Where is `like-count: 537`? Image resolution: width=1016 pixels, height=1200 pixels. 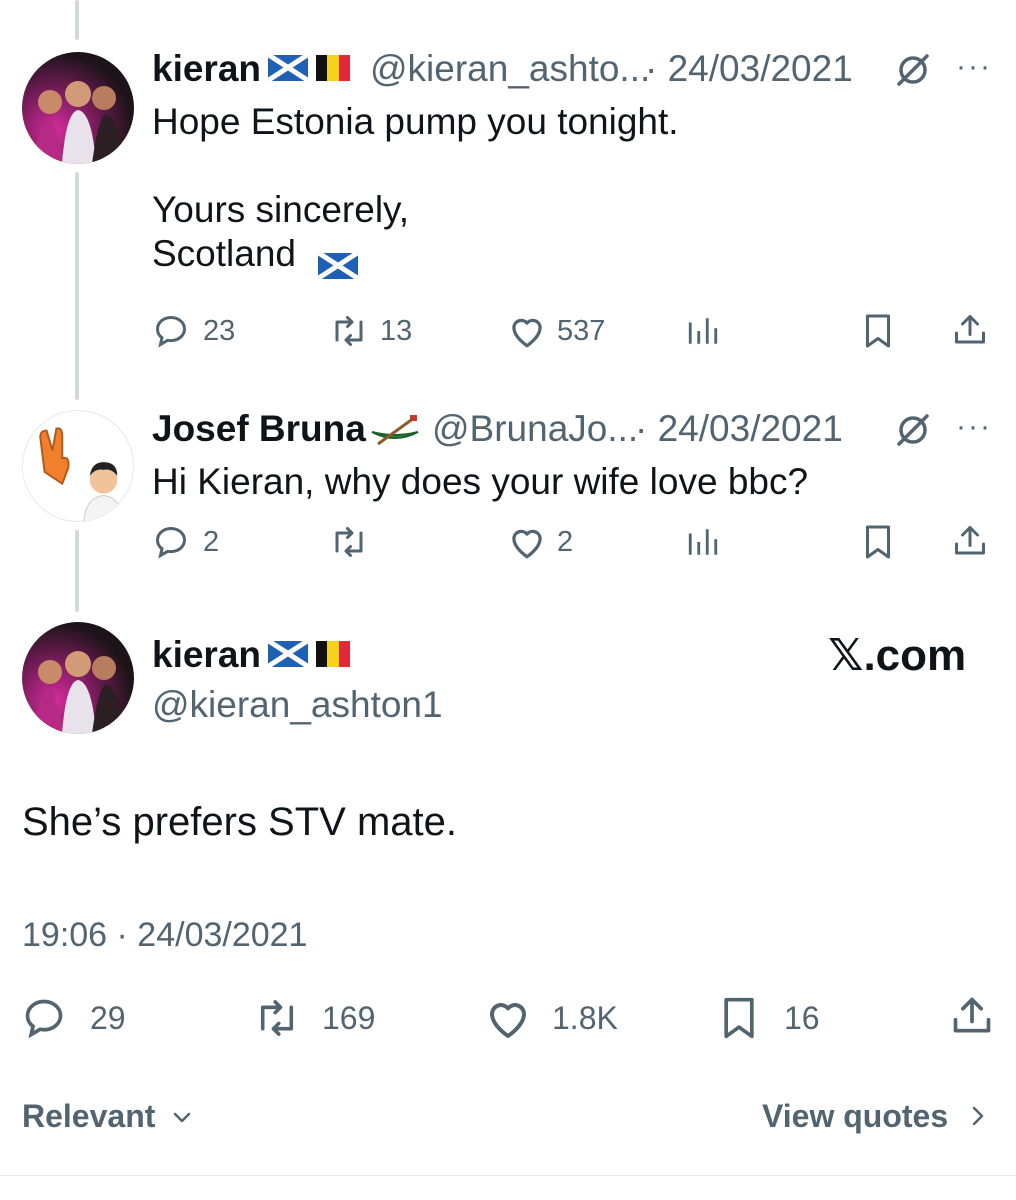 like-count: 537 is located at coordinates (581, 331).